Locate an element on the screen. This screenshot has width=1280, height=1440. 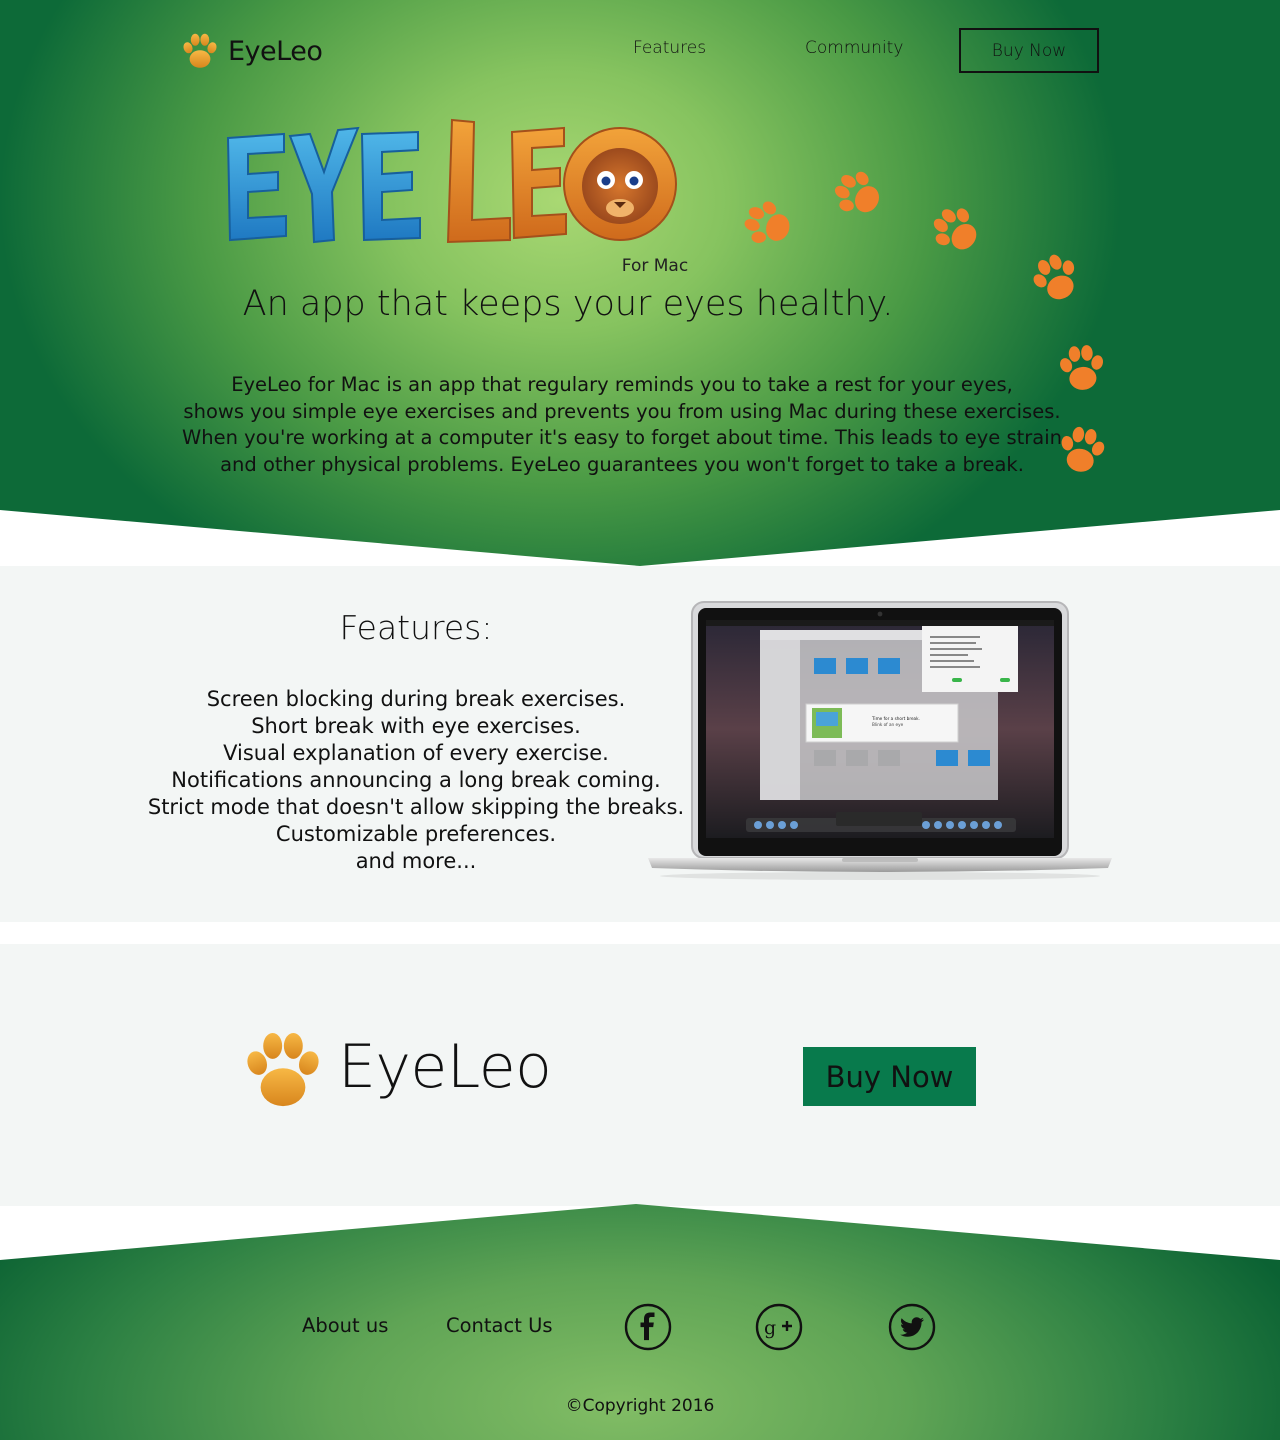
google-plus-icon: g is located at coordinates (779, 1327).